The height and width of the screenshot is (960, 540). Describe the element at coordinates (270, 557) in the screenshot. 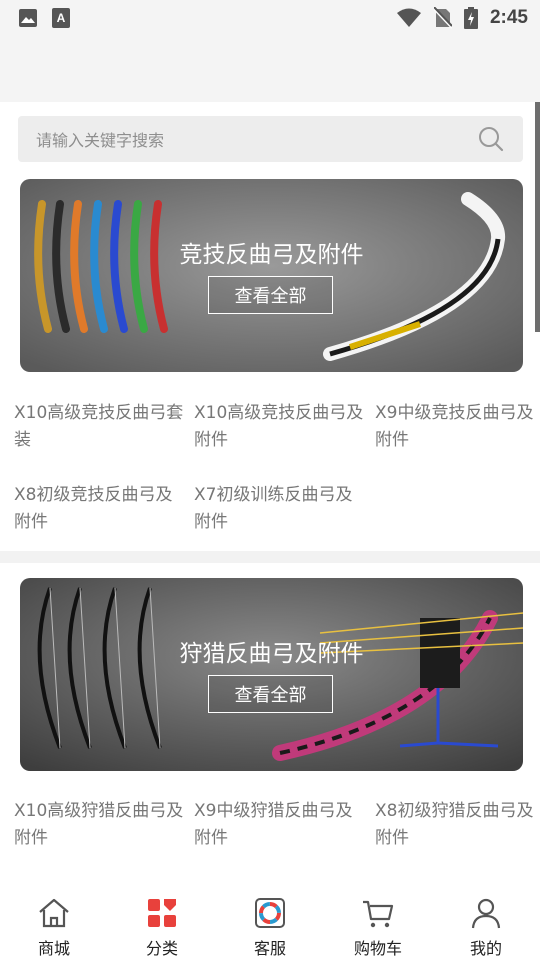

I see `section-divider` at that location.